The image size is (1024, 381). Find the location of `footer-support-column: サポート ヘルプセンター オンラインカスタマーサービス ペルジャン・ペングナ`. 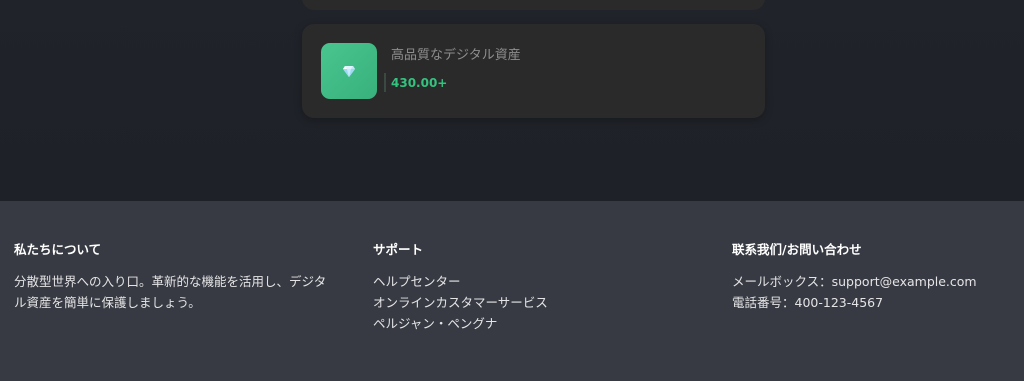

footer-support-column: サポート ヘルプセンター オンラインカスタマーサービス ペルジャン・ペングナ is located at coordinates (523, 287).